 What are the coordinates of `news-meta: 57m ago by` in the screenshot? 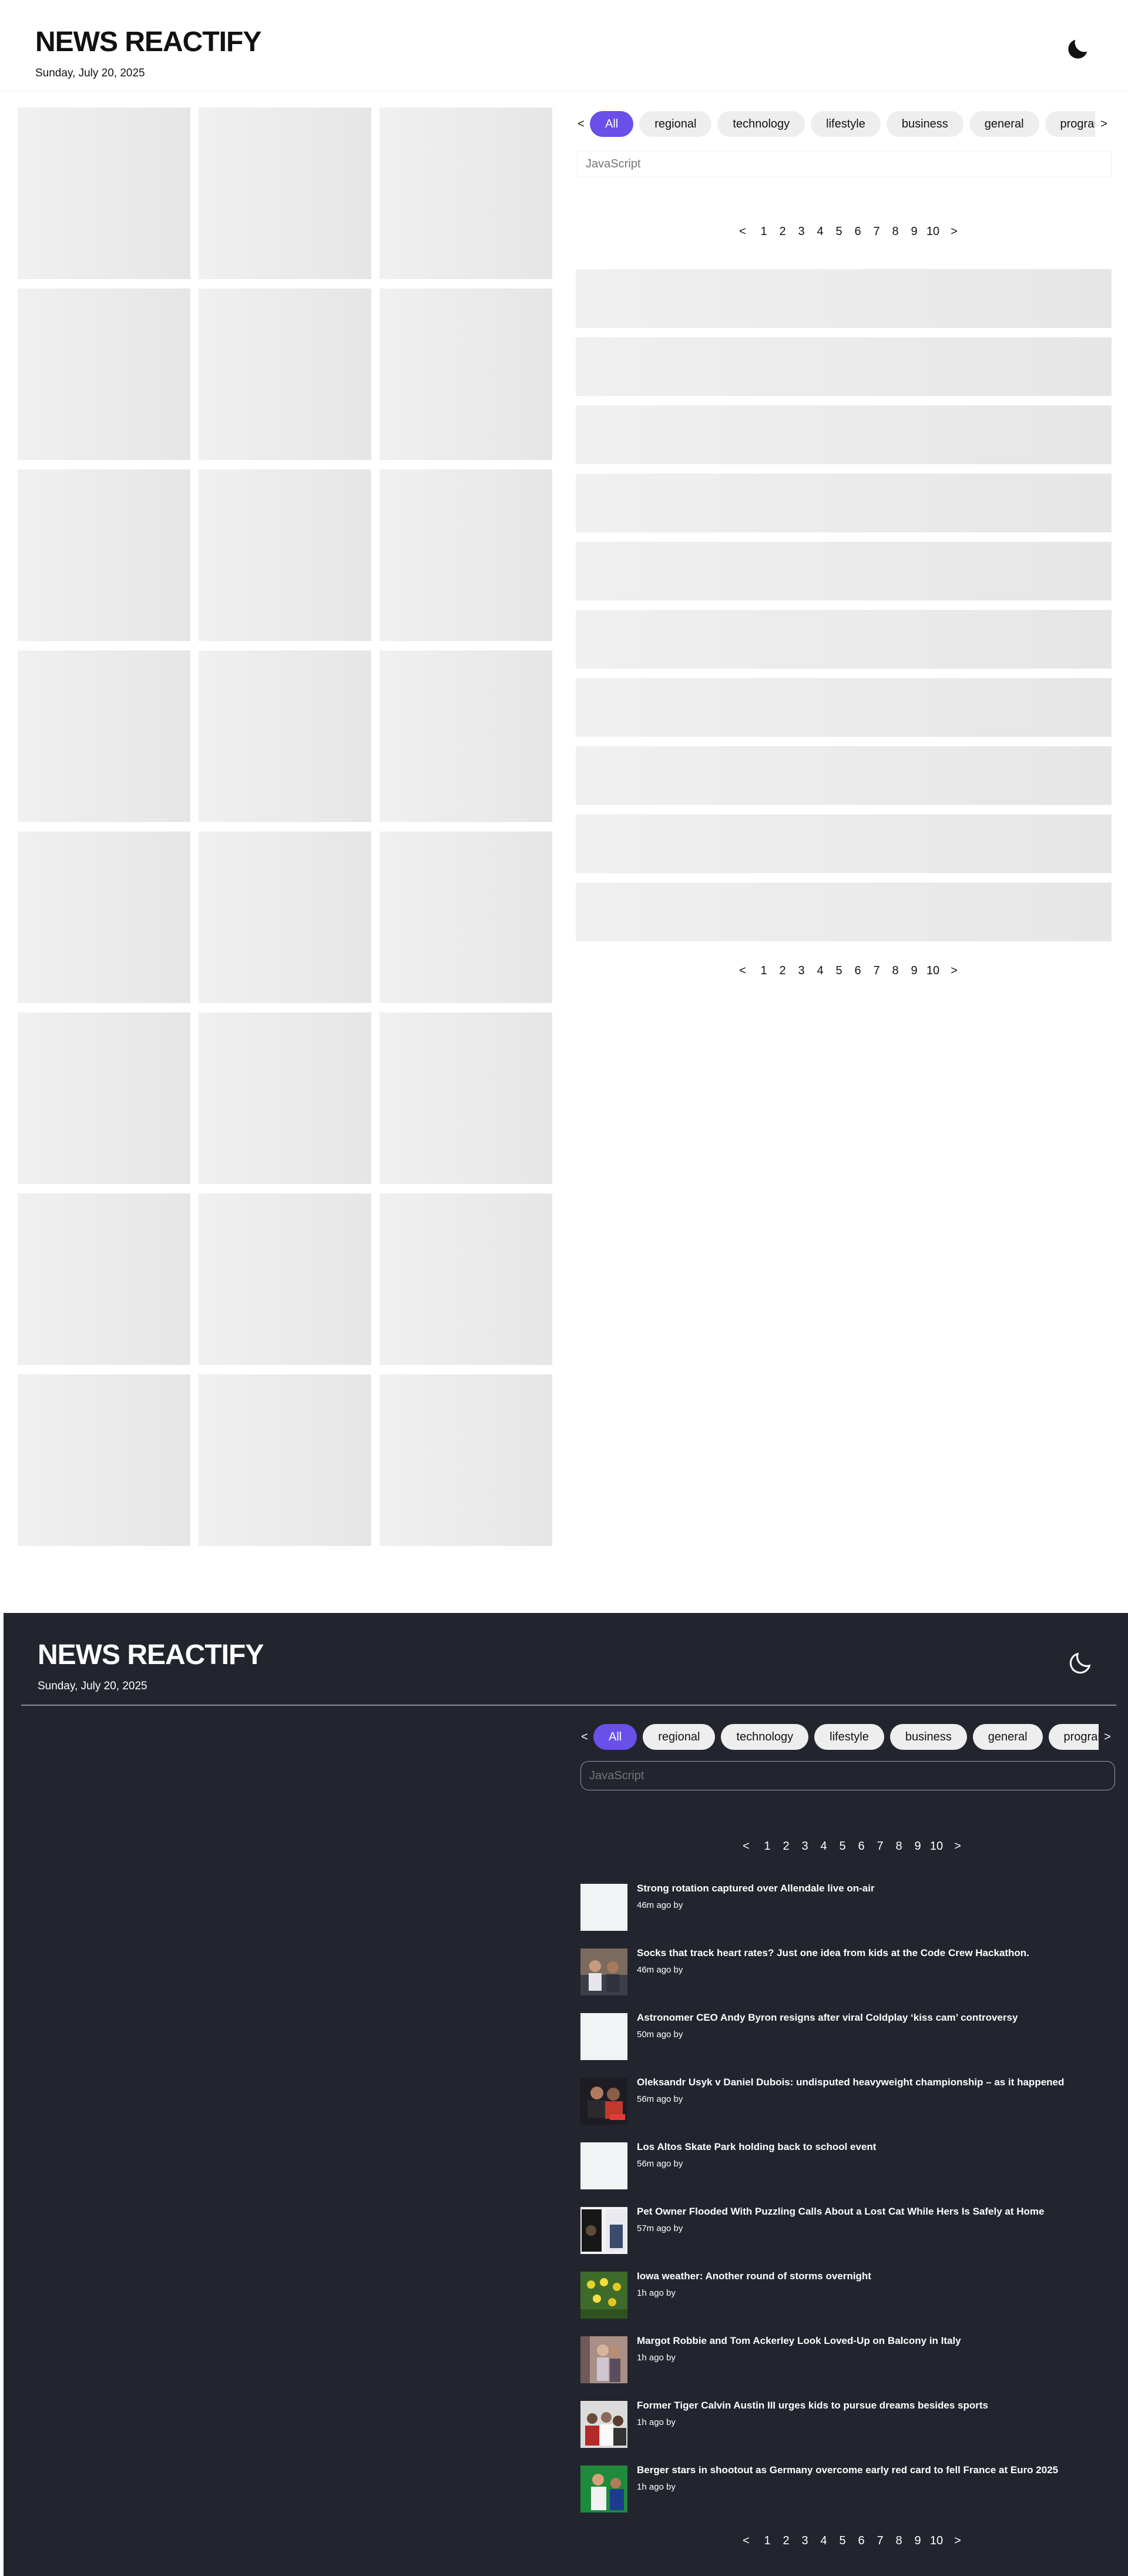 It's located at (660, 2228).